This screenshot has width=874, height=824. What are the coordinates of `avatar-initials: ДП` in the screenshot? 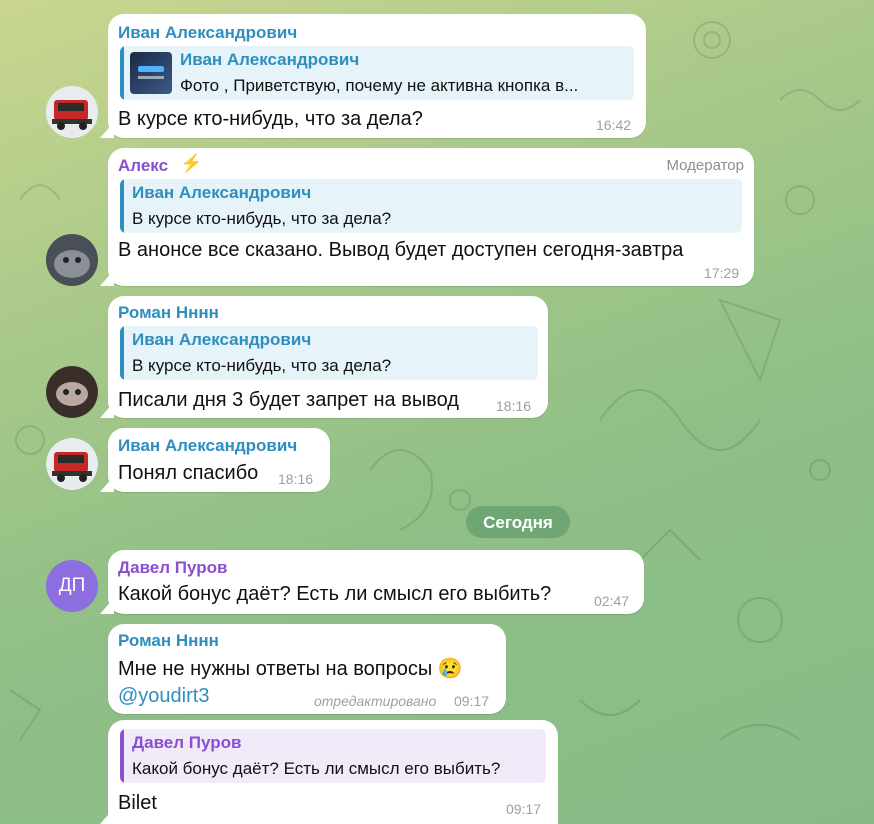 It's located at (72, 585).